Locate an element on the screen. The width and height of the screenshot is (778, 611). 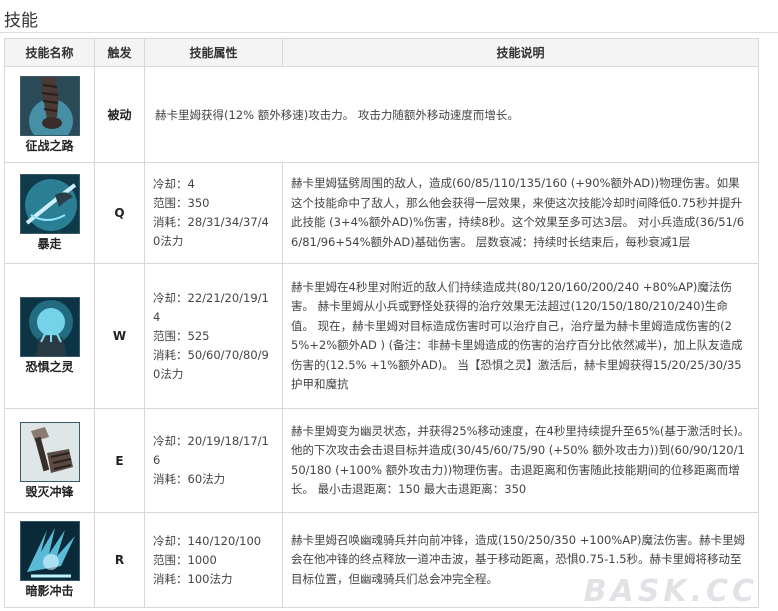
skill-name-cell: 征战之路 is located at coordinates (49, 114).